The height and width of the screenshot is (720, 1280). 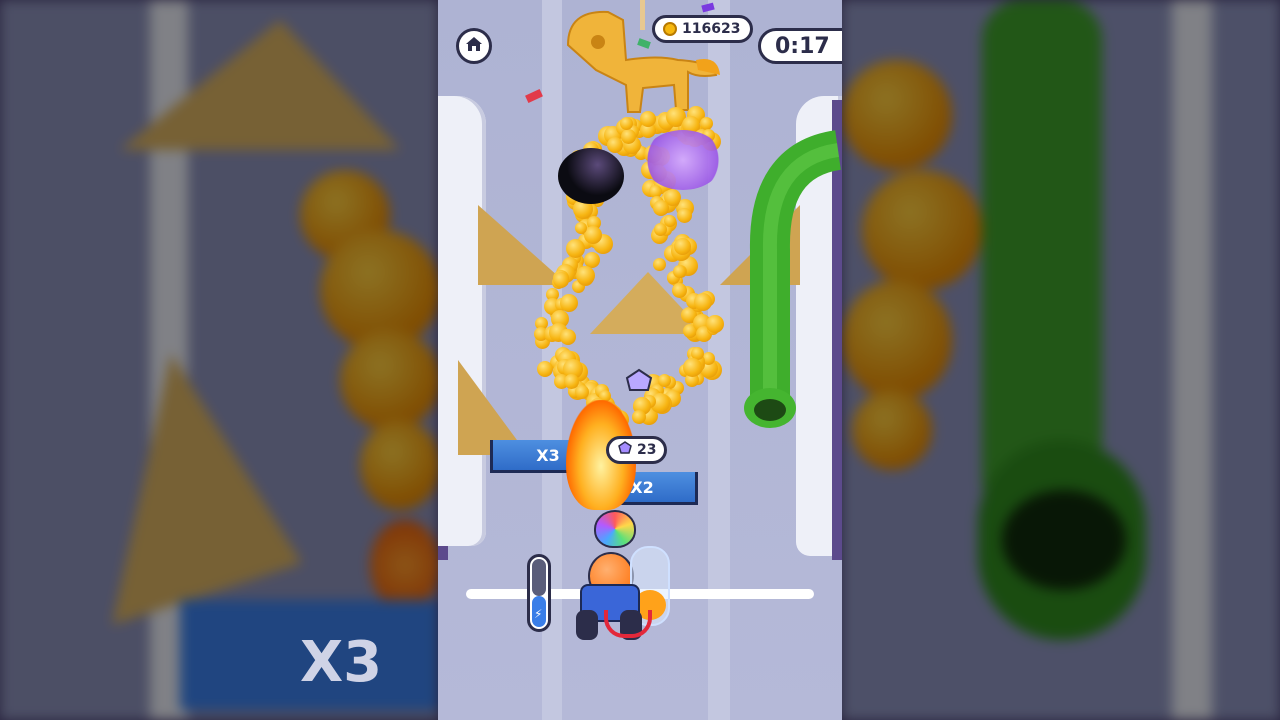 What do you see at coordinates (462, 321) in the screenshot?
I see `left-wall` at bounding box center [462, 321].